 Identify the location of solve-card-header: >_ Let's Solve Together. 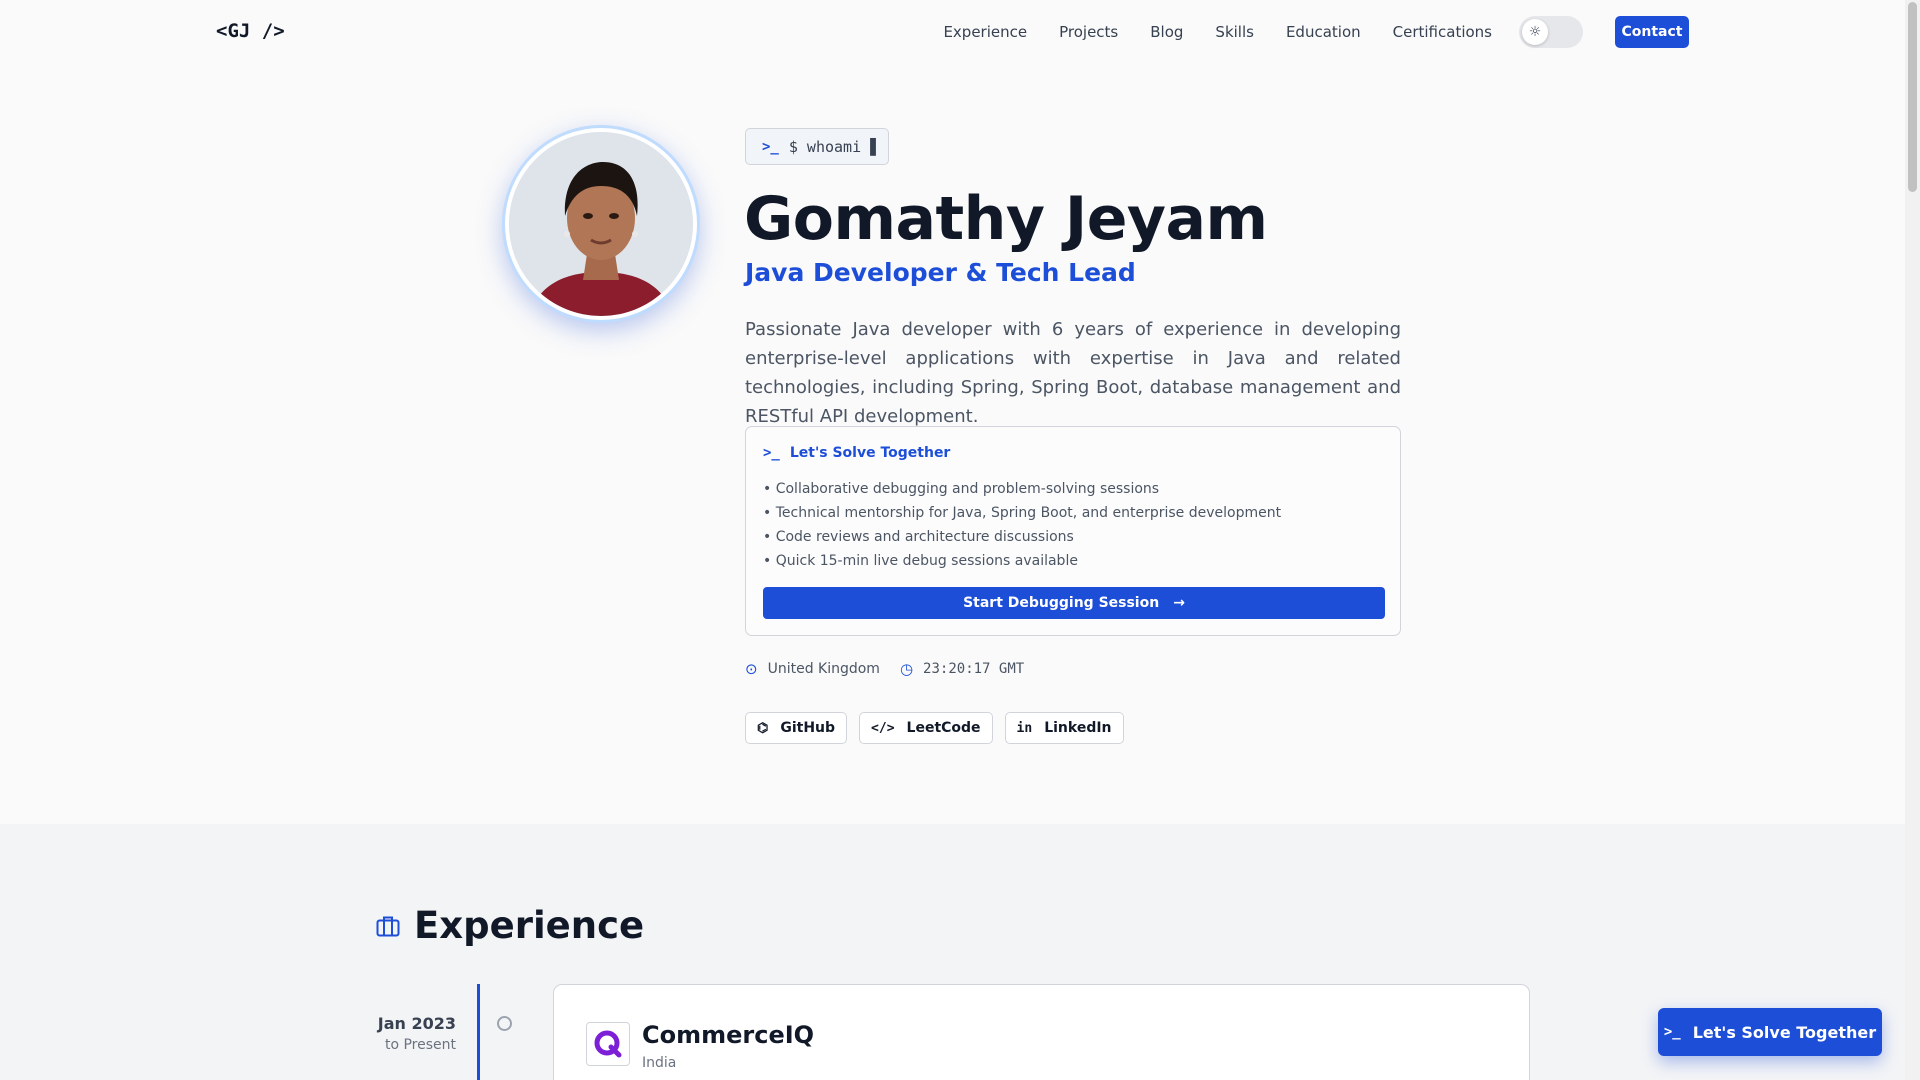
(856, 453).